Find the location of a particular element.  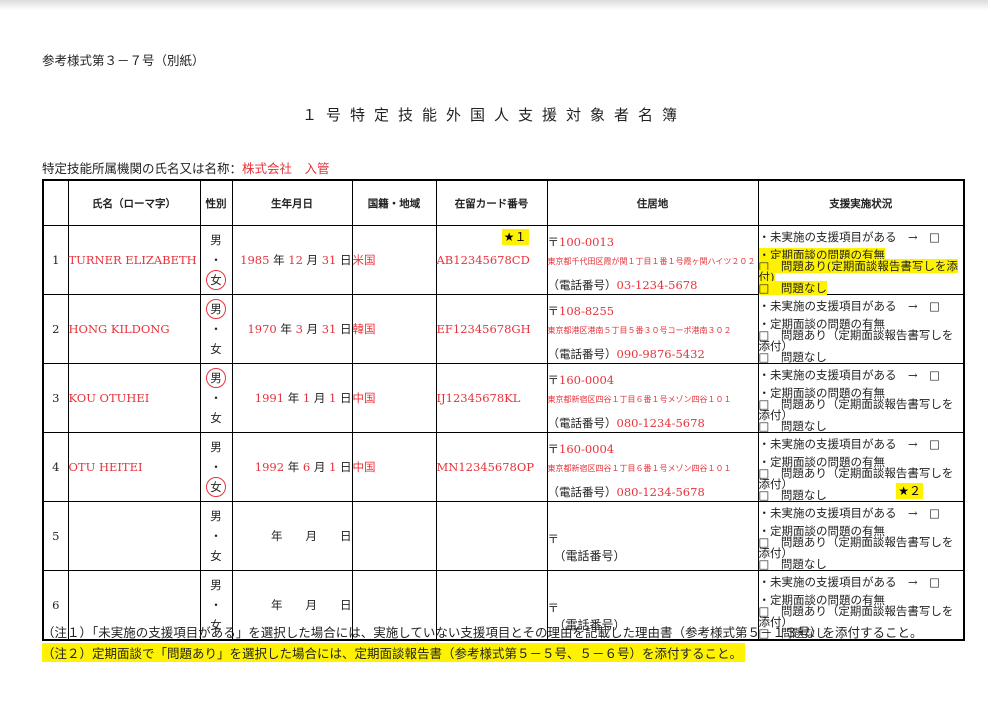

phone-value: 090-9876-5432 is located at coordinates (660, 353).